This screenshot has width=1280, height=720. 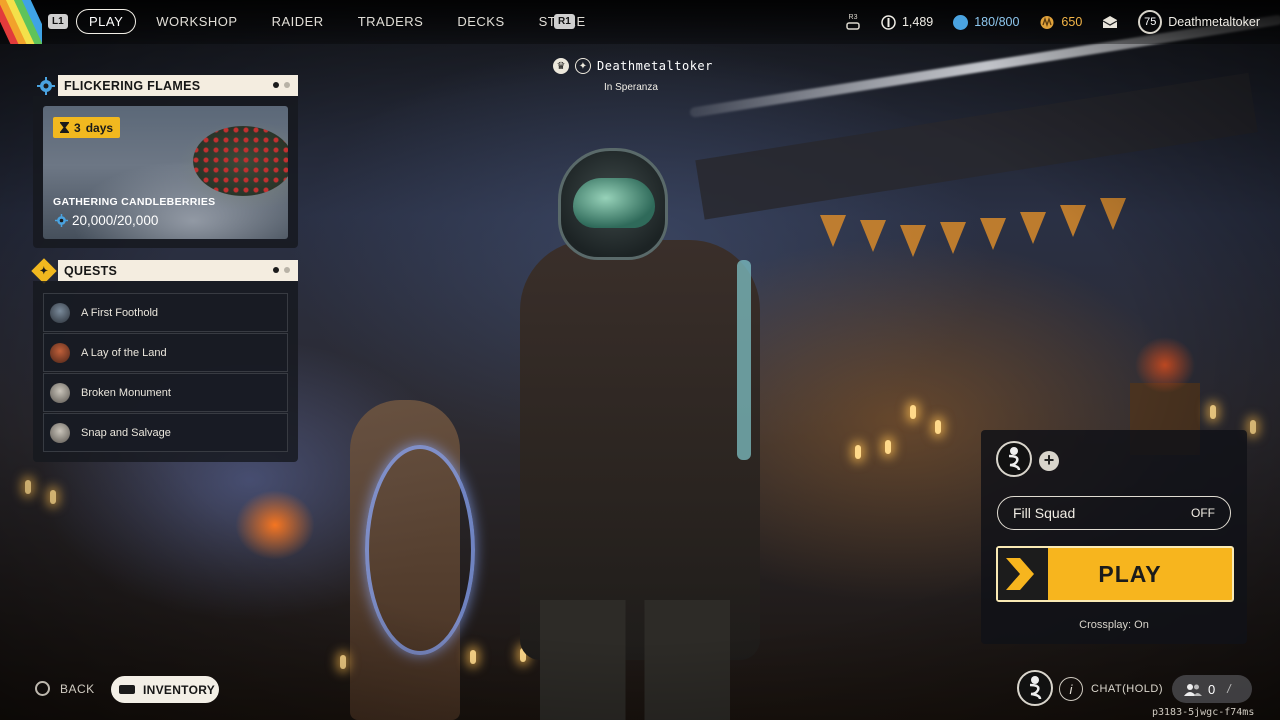 I want to click on r3-stick-icon: R3, so click(x=853, y=22).